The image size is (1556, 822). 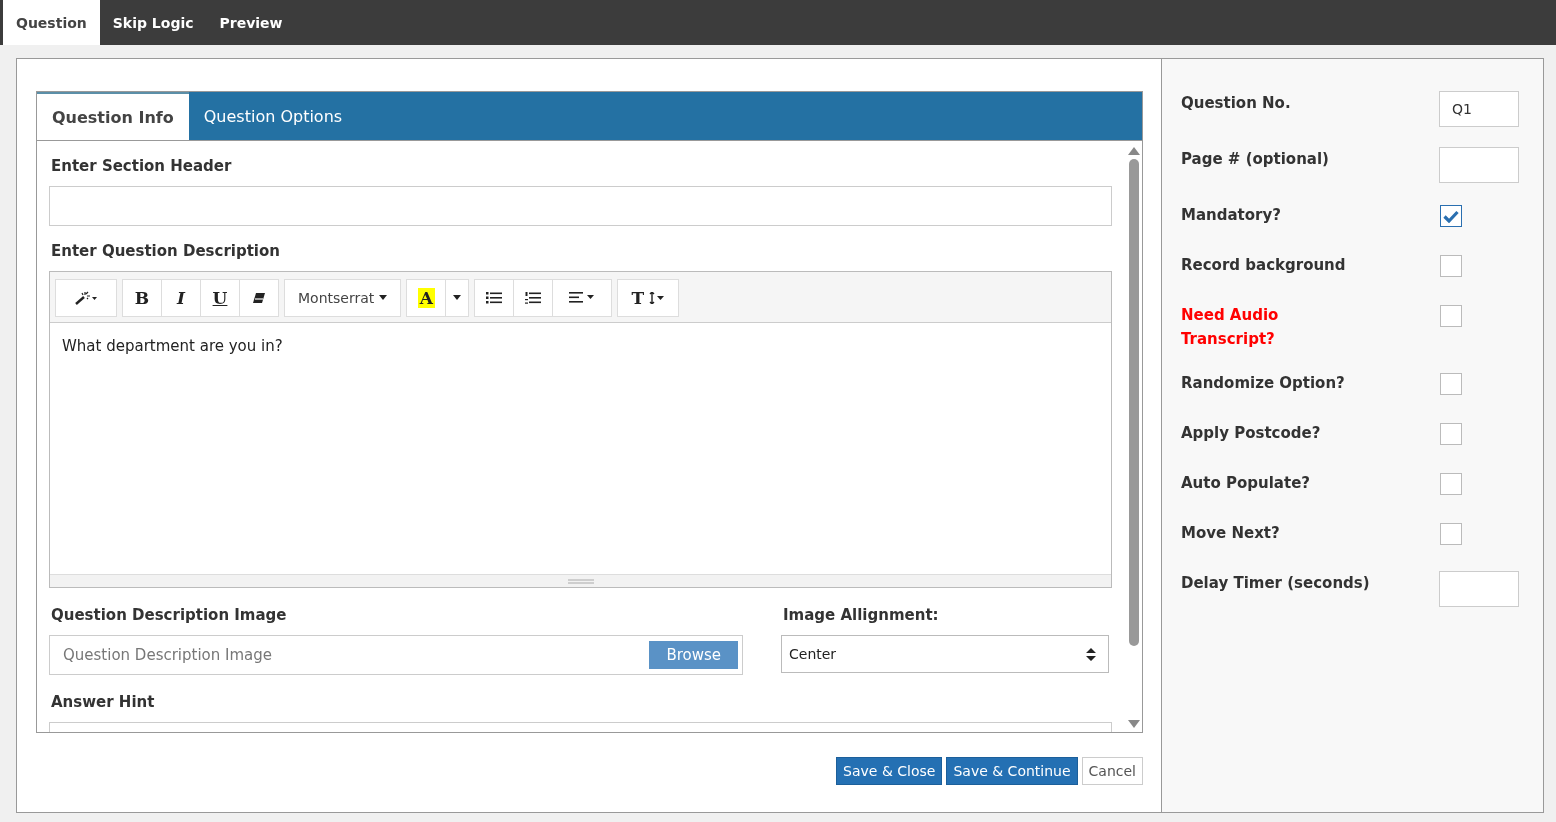 What do you see at coordinates (181, 297) in the screenshot?
I see `italic-button: I` at bounding box center [181, 297].